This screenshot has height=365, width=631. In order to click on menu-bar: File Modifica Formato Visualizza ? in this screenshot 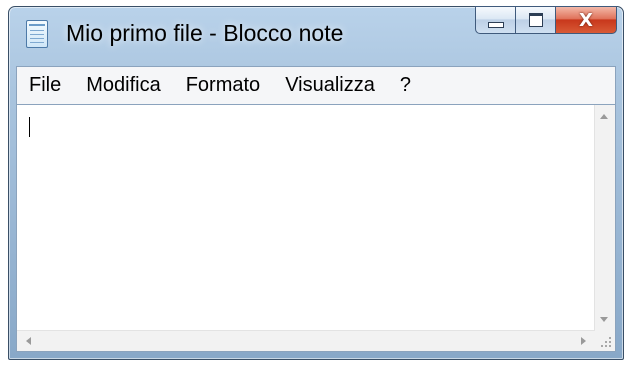, I will do `click(316, 85)`.